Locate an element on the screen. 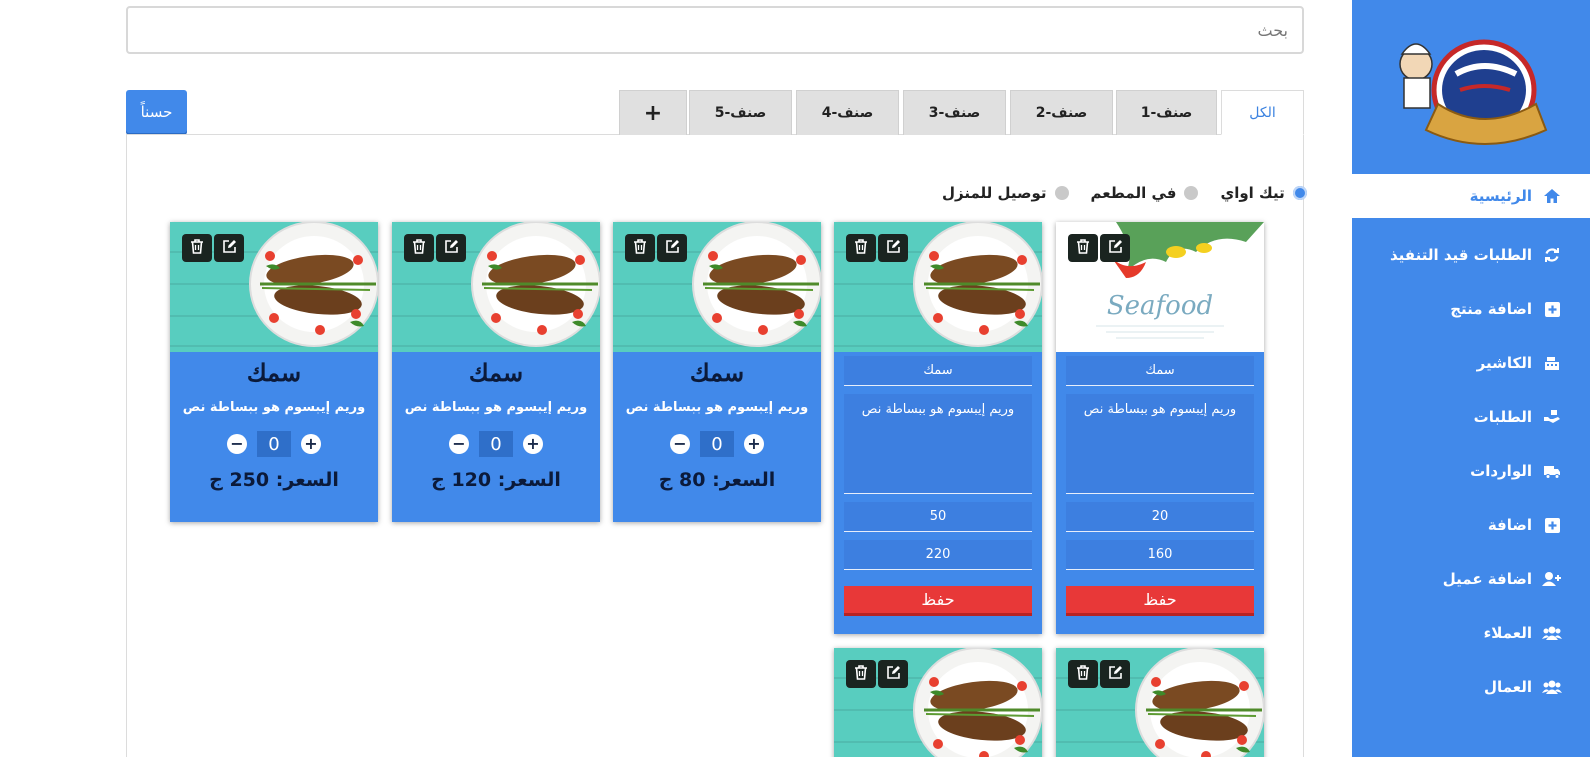  radio-dine-in: في المطعم is located at coordinates (1145, 193).